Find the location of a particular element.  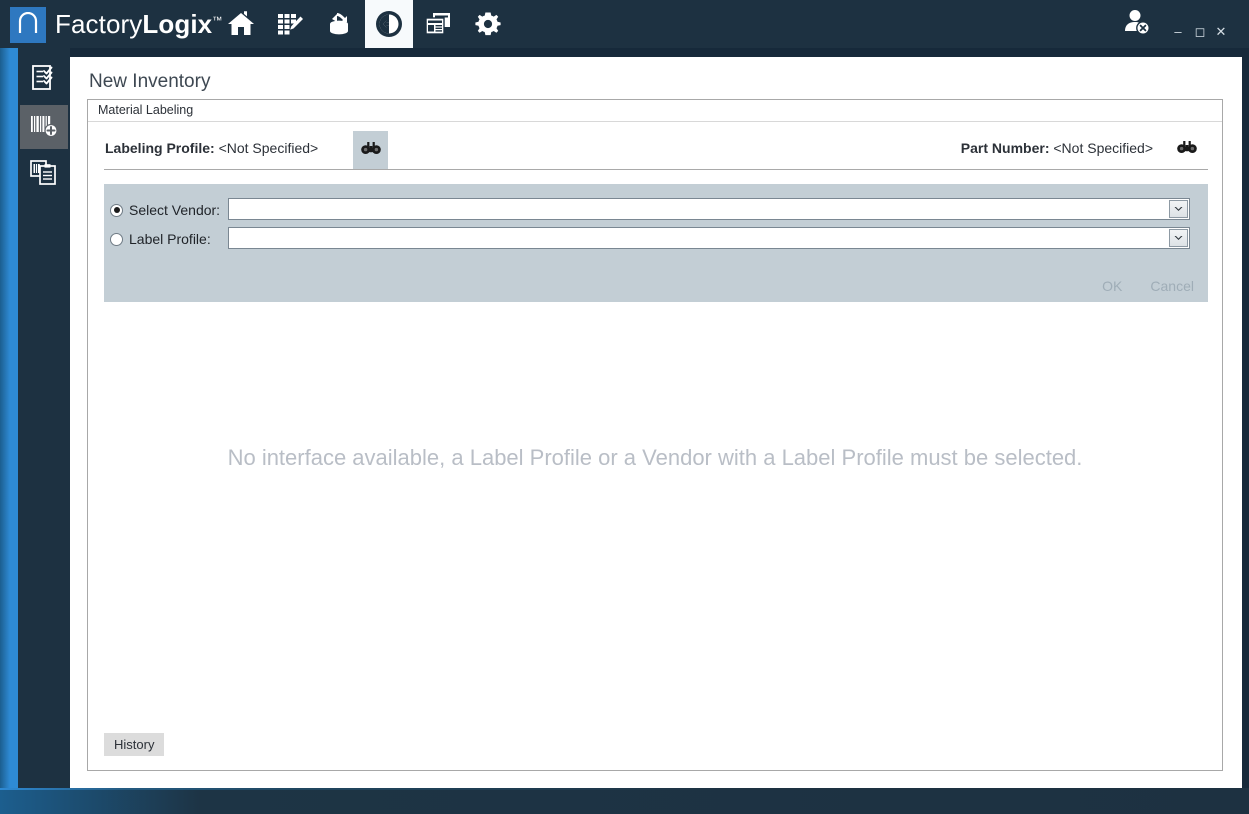

page-title: New Inventory is located at coordinates (150, 81).